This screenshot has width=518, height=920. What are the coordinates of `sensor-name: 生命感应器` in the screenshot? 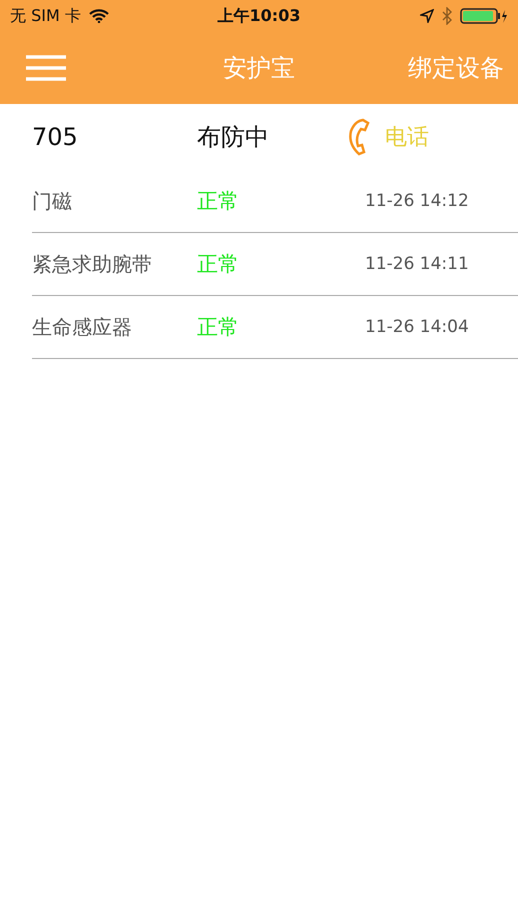 It's located at (82, 327).